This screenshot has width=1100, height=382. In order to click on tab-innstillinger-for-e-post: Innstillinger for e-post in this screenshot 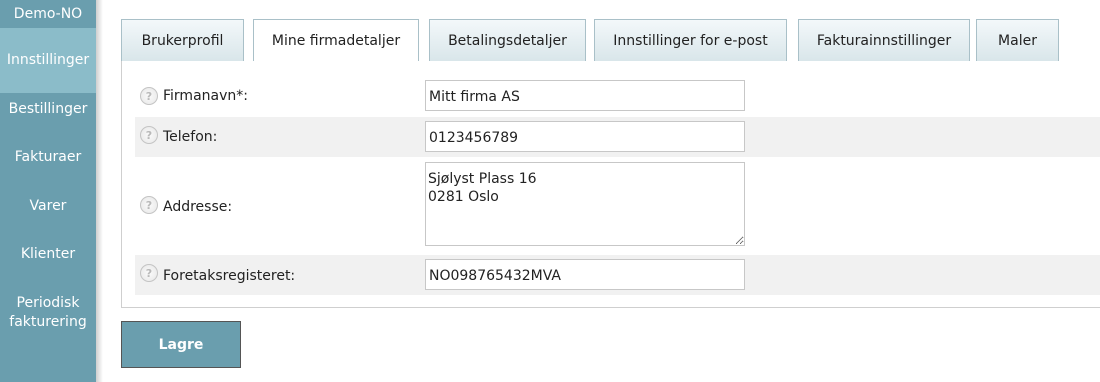, I will do `click(690, 40)`.